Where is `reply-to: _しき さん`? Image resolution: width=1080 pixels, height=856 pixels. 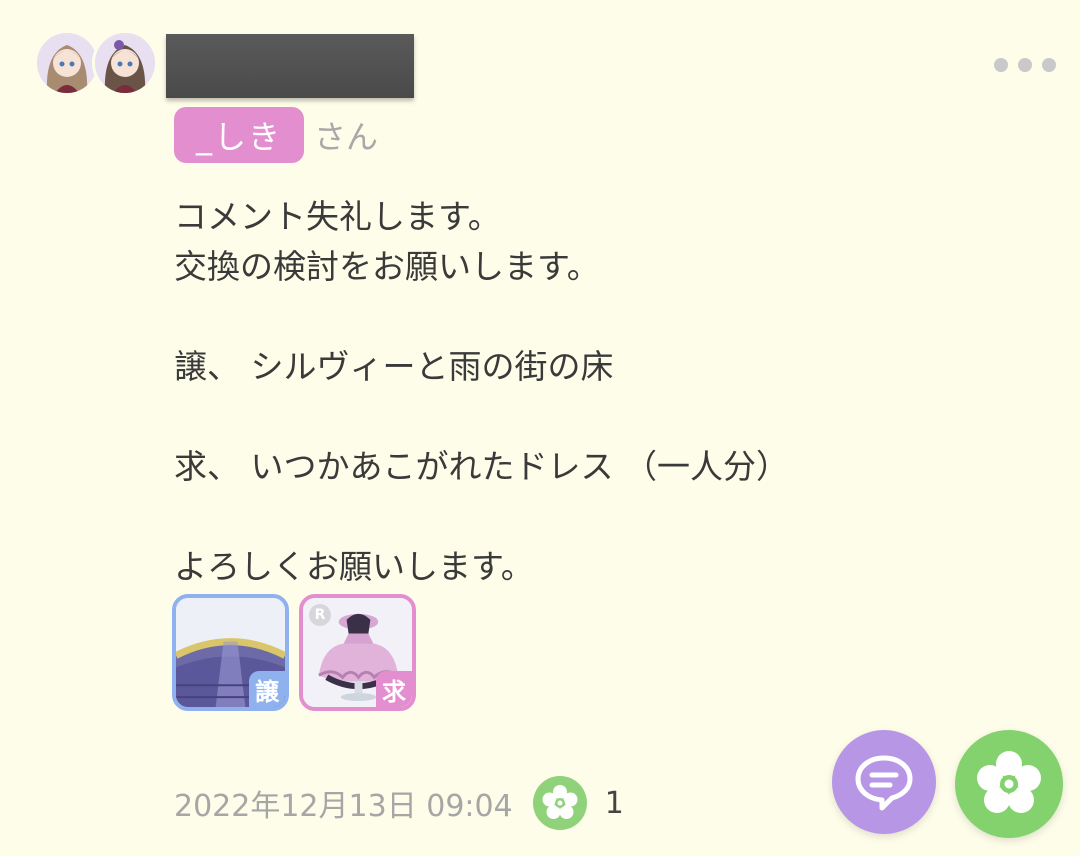 reply-to: _しき さん is located at coordinates (276, 135).